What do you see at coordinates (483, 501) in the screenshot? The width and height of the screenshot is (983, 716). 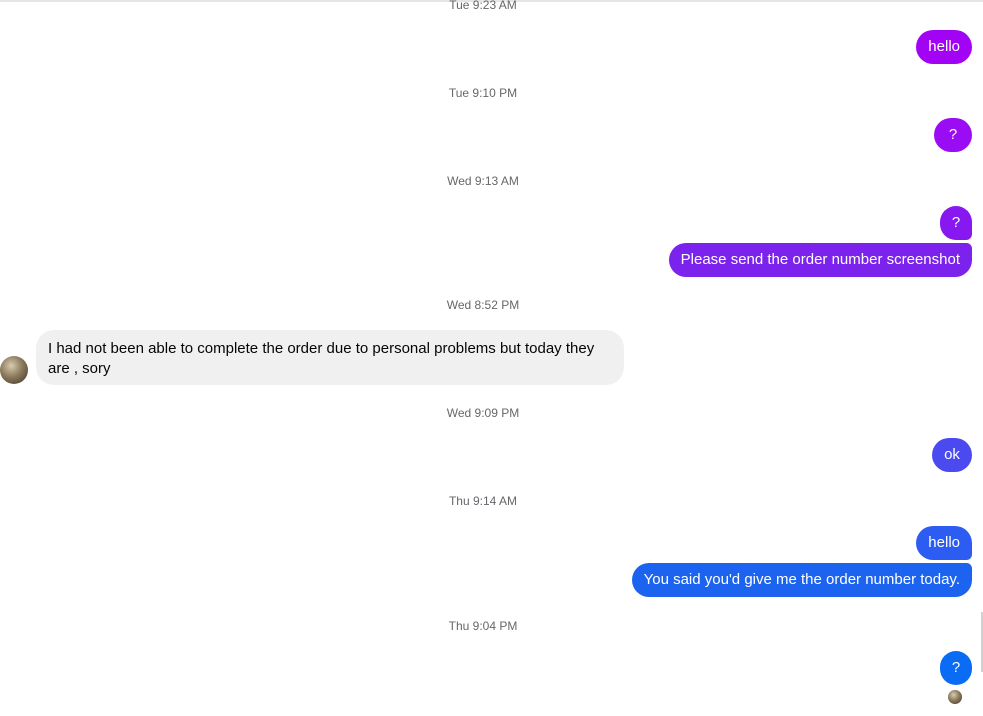 I see `timestamp: Thu 9:14 AM` at bounding box center [483, 501].